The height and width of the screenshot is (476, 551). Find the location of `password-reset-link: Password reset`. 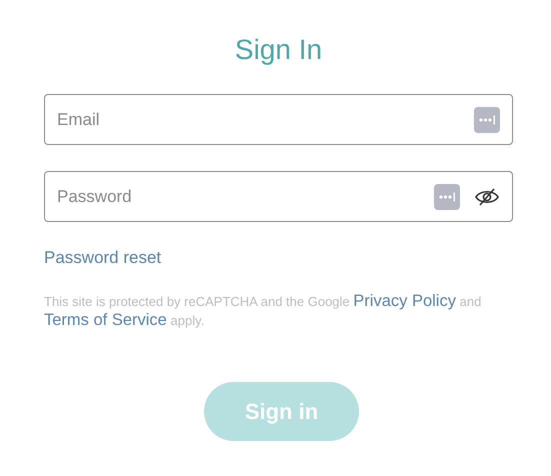

password-reset-link: Password reset is located at coordinates (103, 258).